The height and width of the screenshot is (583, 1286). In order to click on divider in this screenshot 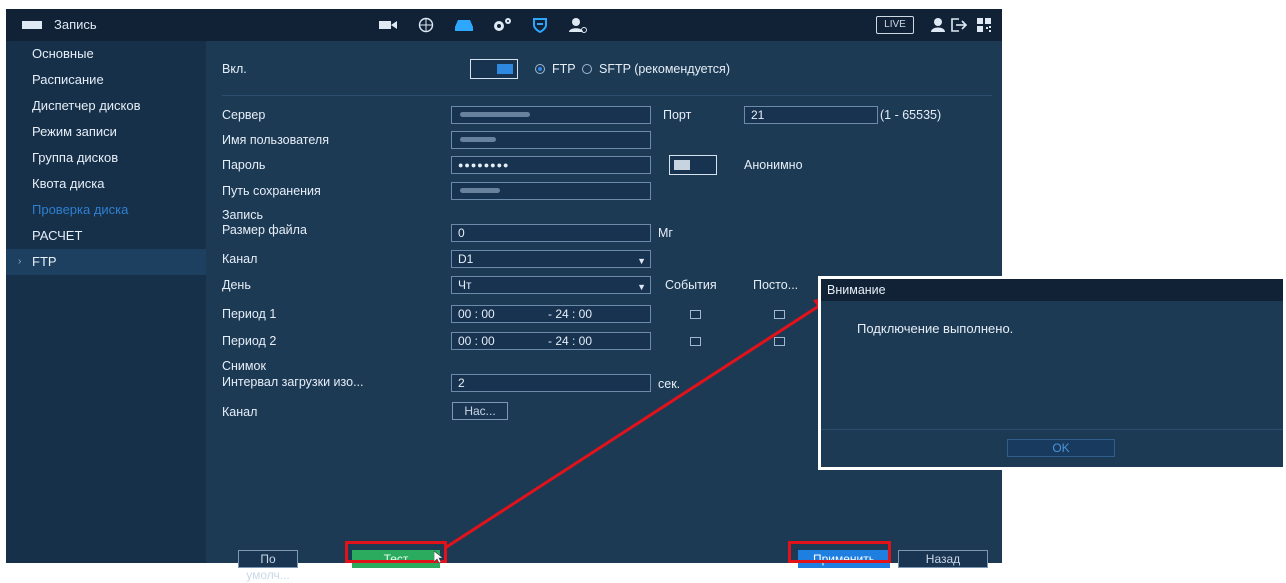, I will do `click(1052, 429)`.